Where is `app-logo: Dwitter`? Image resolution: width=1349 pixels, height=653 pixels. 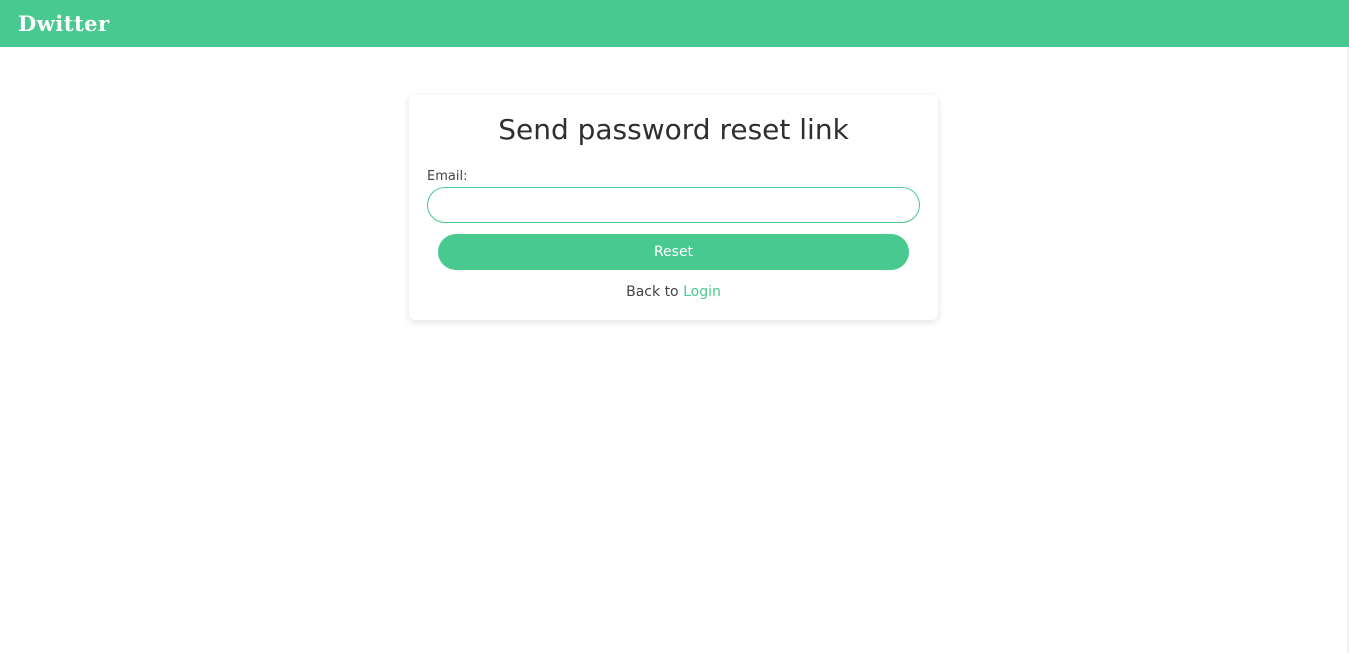
app-logo: Dwitter is located at coordinates (64, 23).